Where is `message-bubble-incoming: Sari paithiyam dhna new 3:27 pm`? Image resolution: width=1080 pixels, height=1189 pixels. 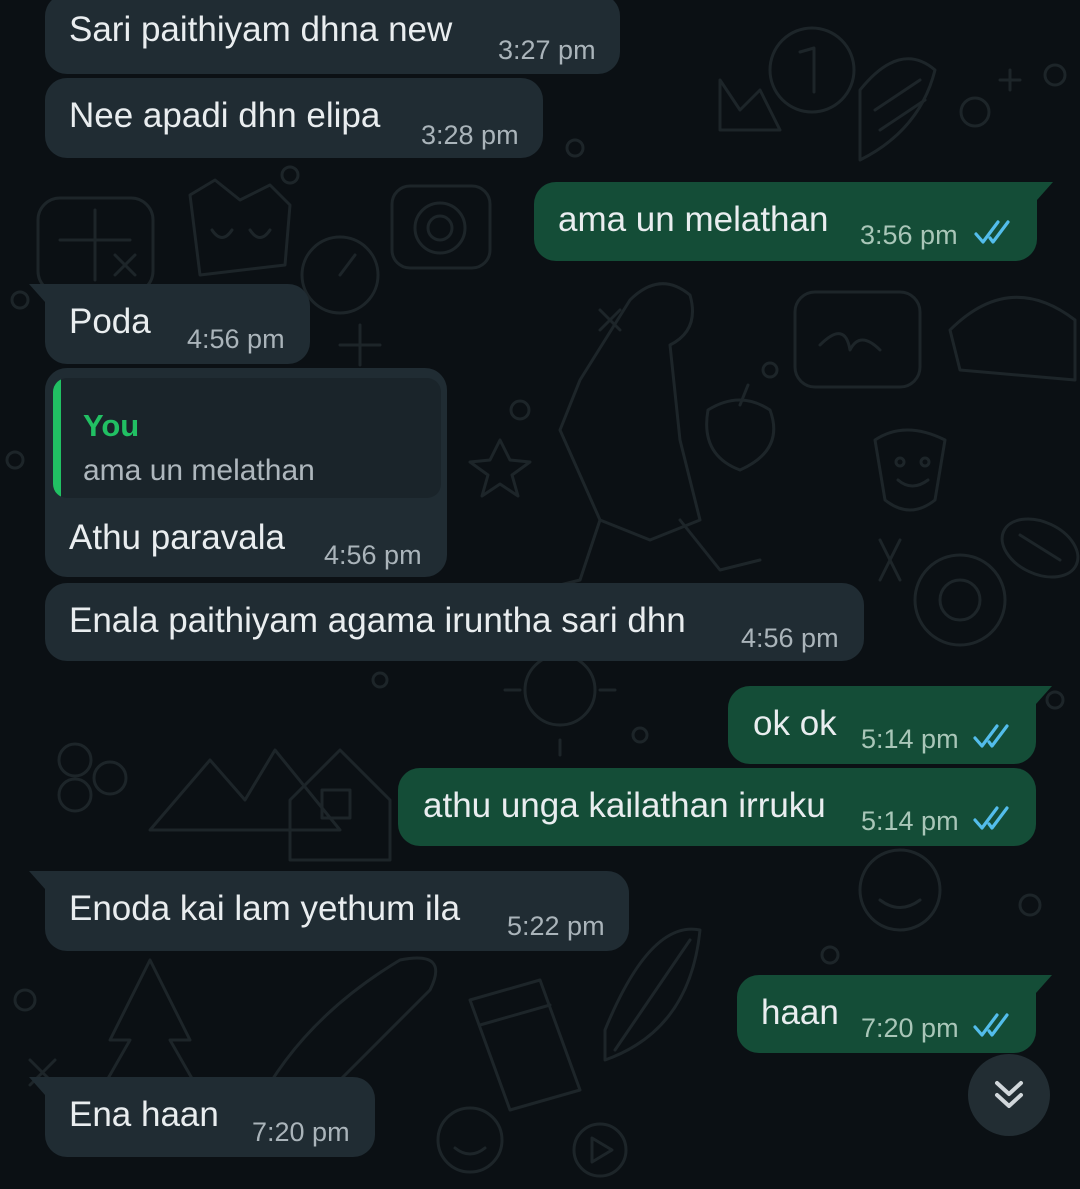
message-bubble-incoming: Sari paithiyam dhna new 3:27 pm is located at coordinates (332, 37).